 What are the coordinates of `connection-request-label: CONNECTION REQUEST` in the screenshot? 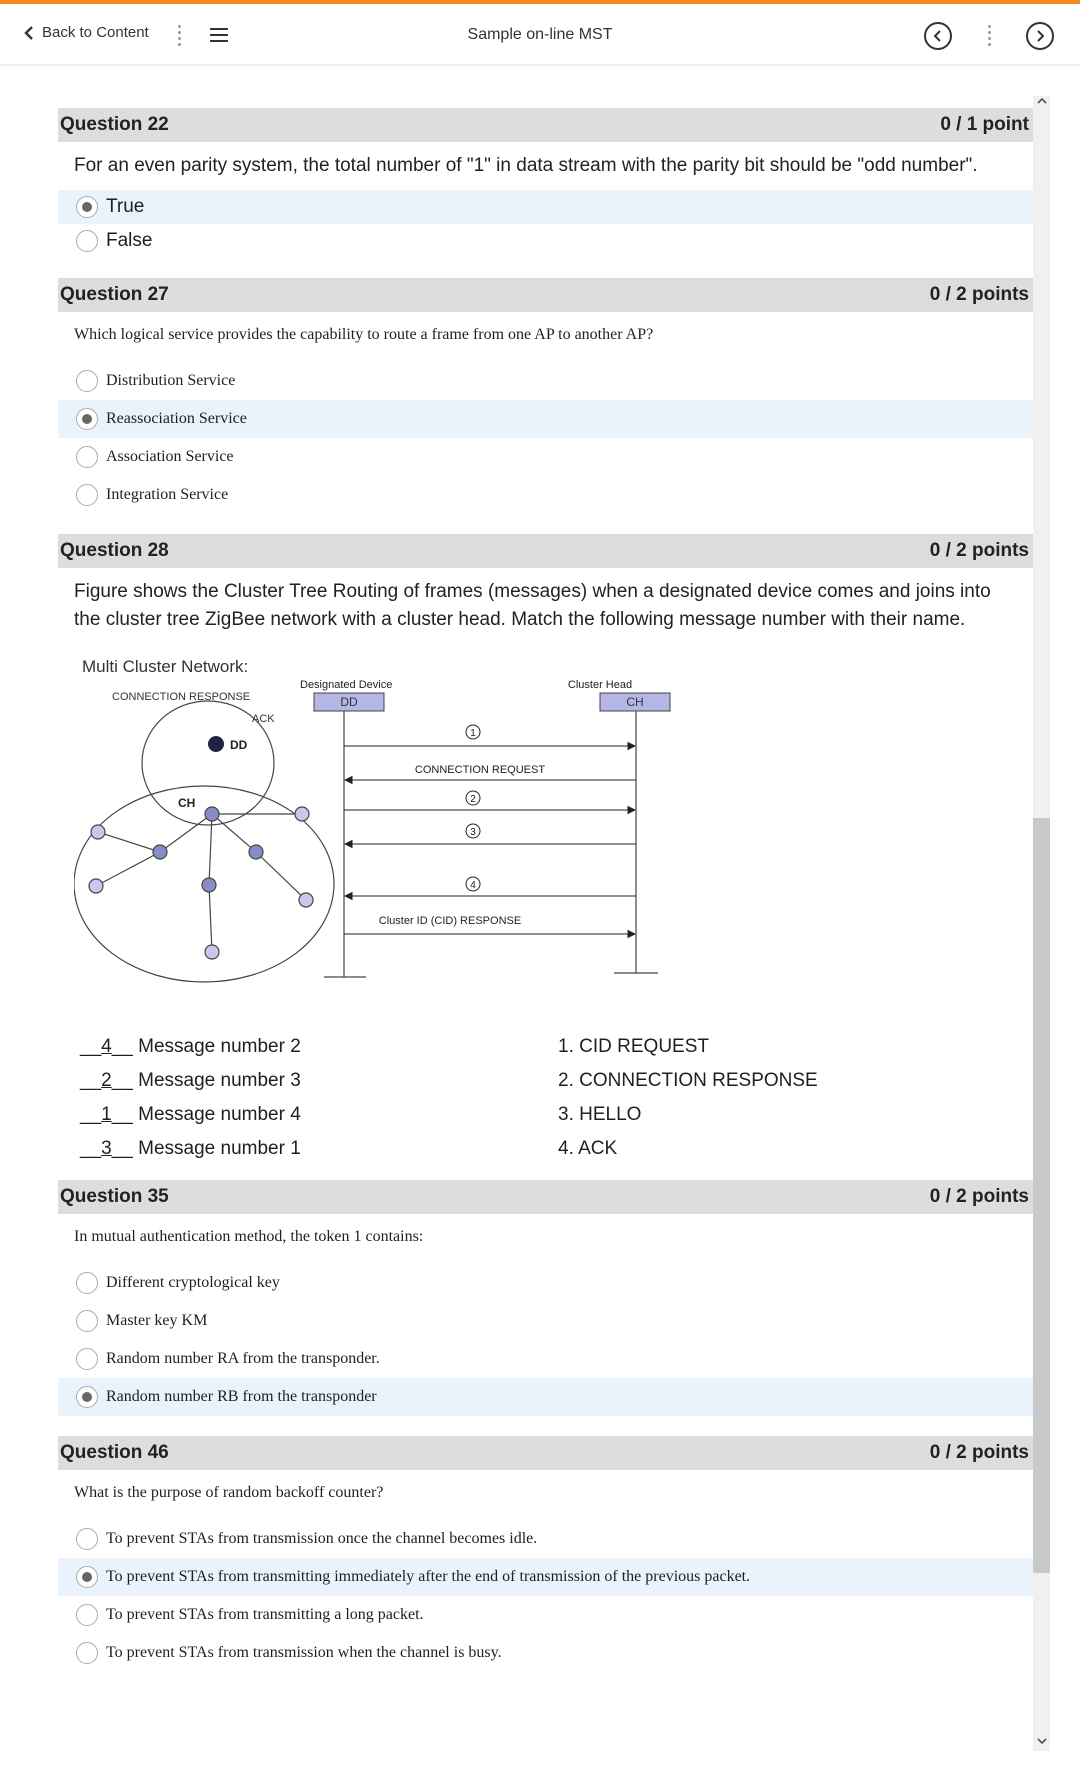 It's located at (480, 770).